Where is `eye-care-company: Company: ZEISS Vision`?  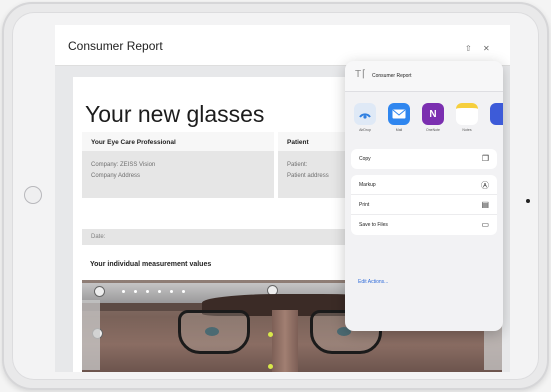 eye-care-company: Company: ZEISS Vision is located at coordinates (123, 165).